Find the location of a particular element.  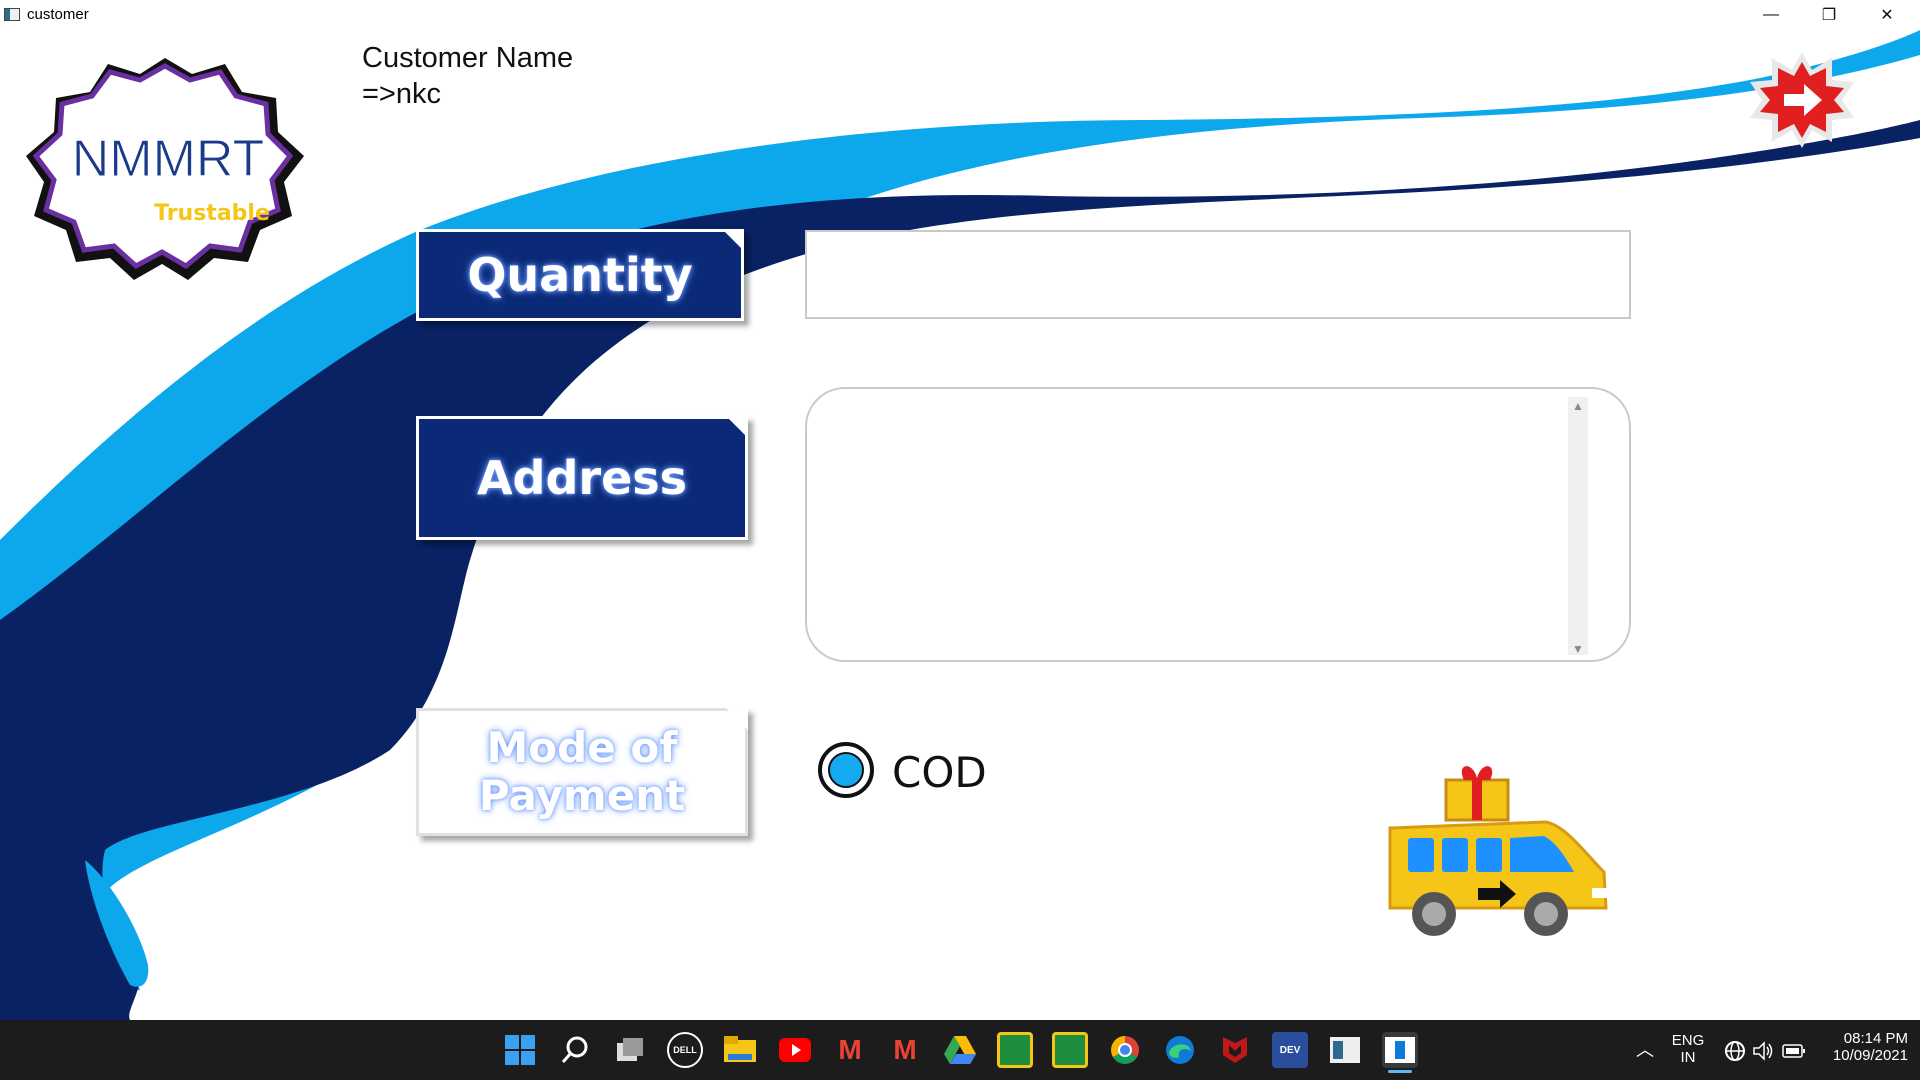

app-icon is located at coordinates (12, 14).